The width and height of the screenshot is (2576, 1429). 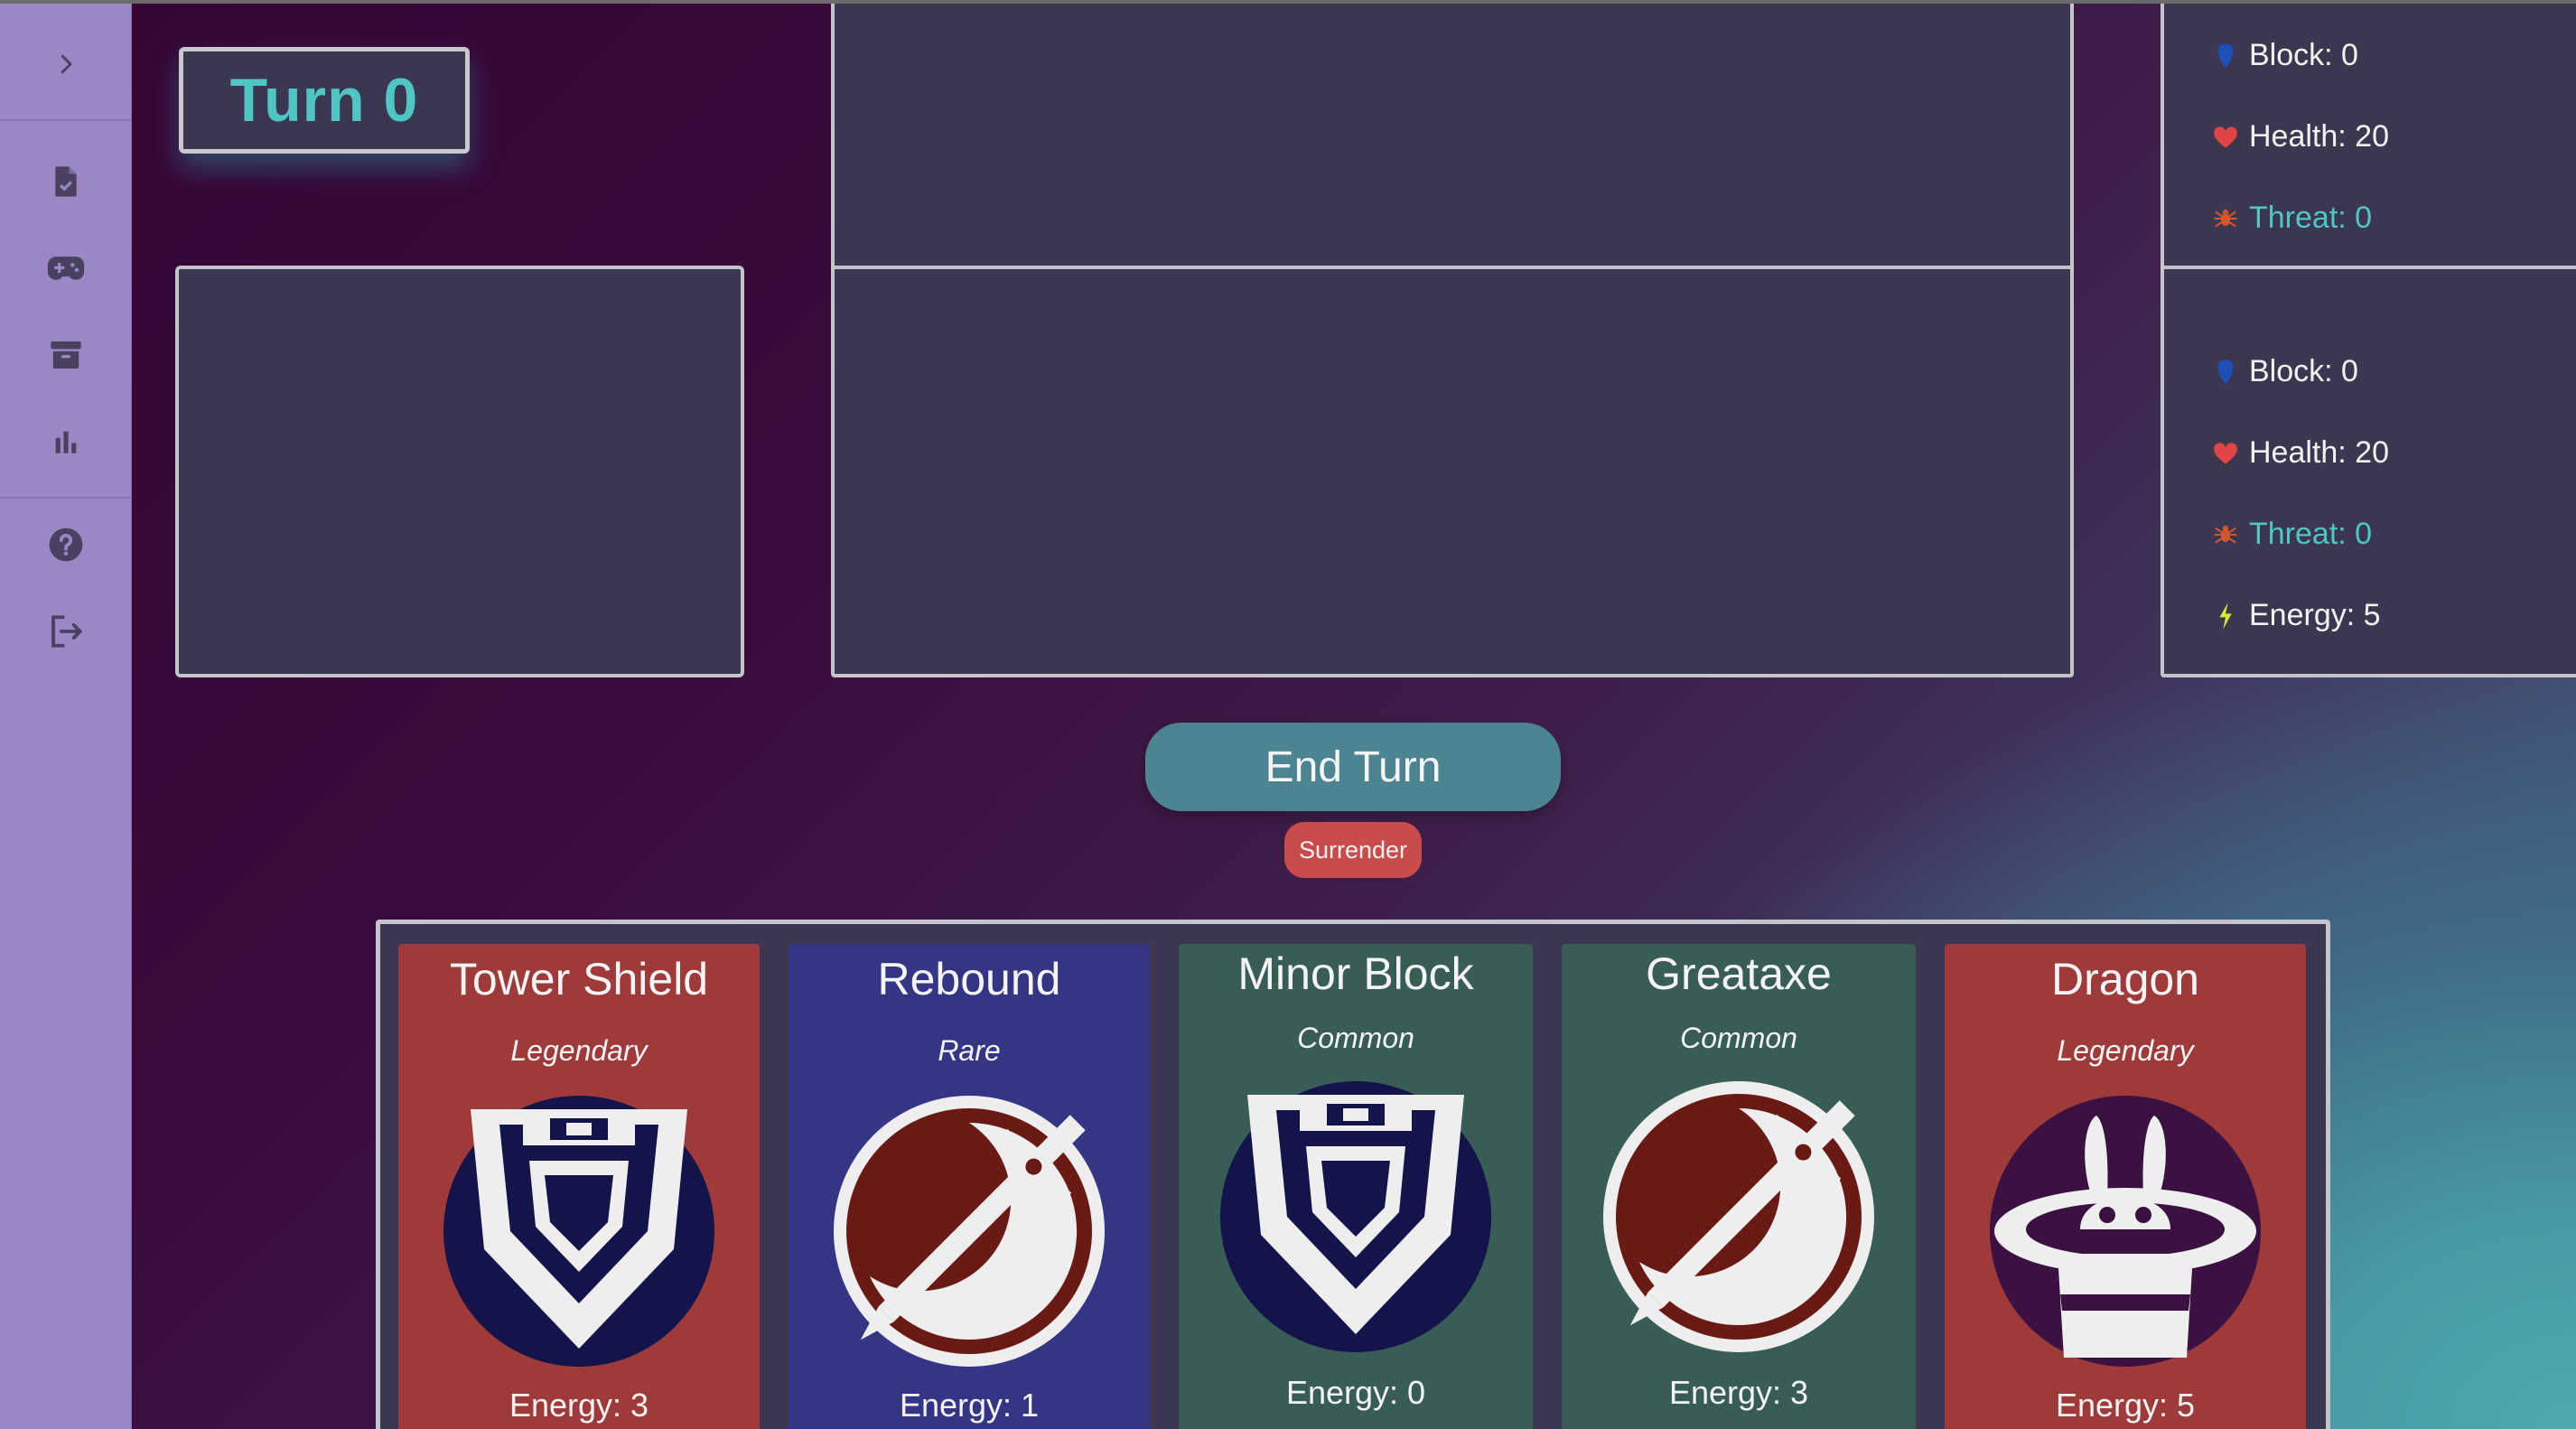 I want to click on sidebar-item-play, so click(x=66, y=268).